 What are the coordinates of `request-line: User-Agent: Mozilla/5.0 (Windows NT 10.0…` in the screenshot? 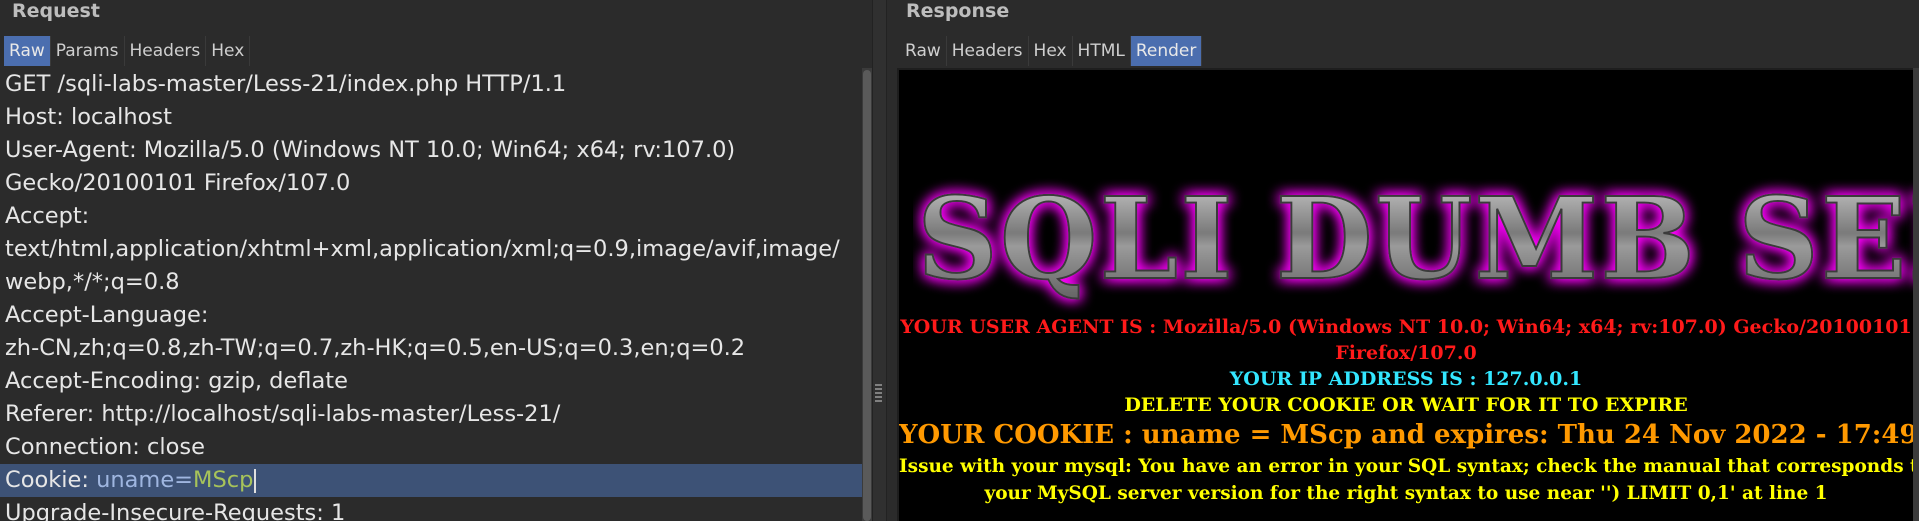 It's located at (370, 150).